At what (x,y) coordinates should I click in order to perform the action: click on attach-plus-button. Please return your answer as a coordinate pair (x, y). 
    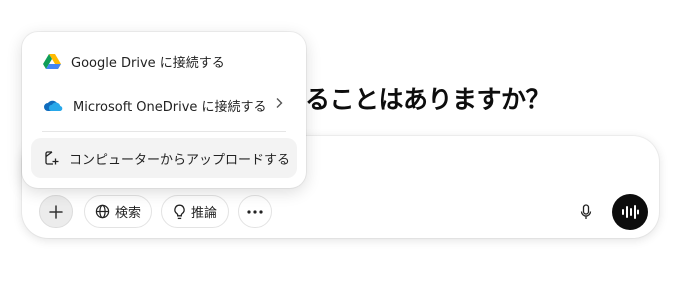
    Looking at the image, I should click on (56, 211).